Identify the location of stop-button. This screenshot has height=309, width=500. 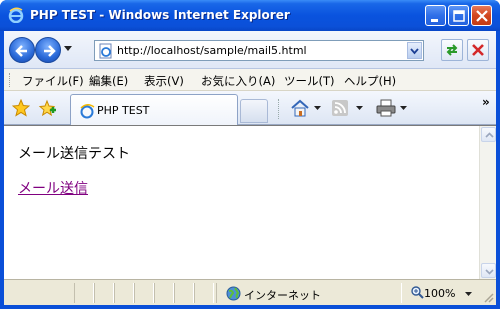
(478, 50).